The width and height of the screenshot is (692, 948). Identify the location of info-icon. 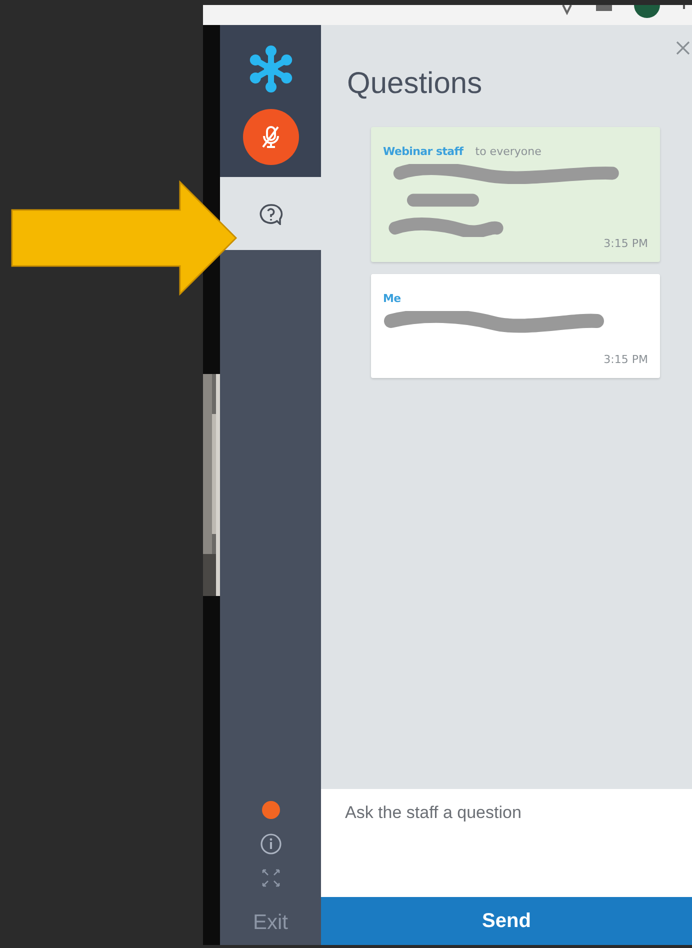
(271, 844).